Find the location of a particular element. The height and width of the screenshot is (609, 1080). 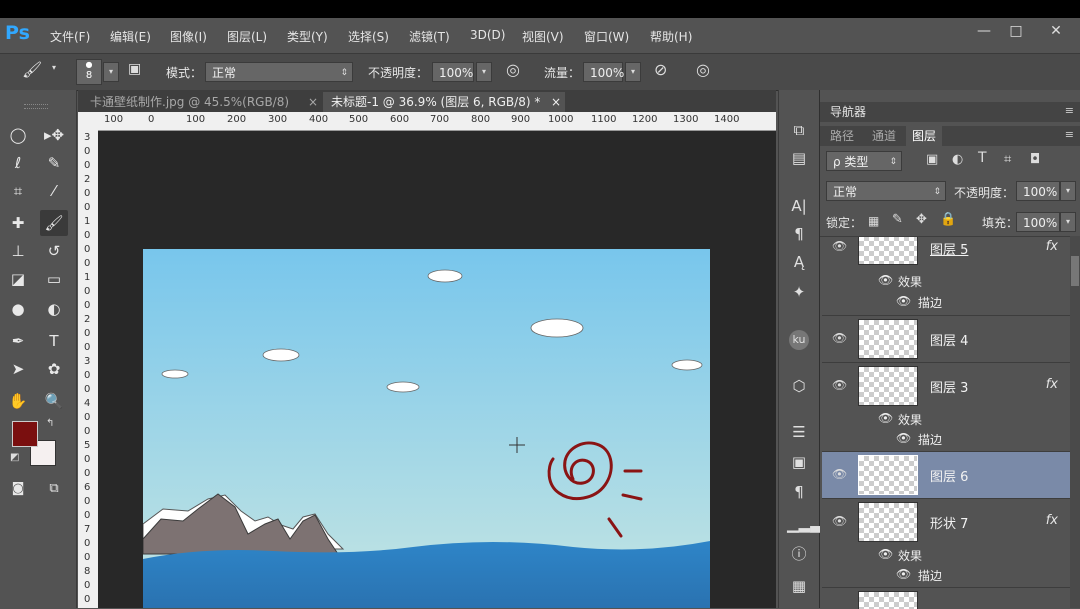

properties-panel-icon: ▣ is located at coordinates (799, 462).